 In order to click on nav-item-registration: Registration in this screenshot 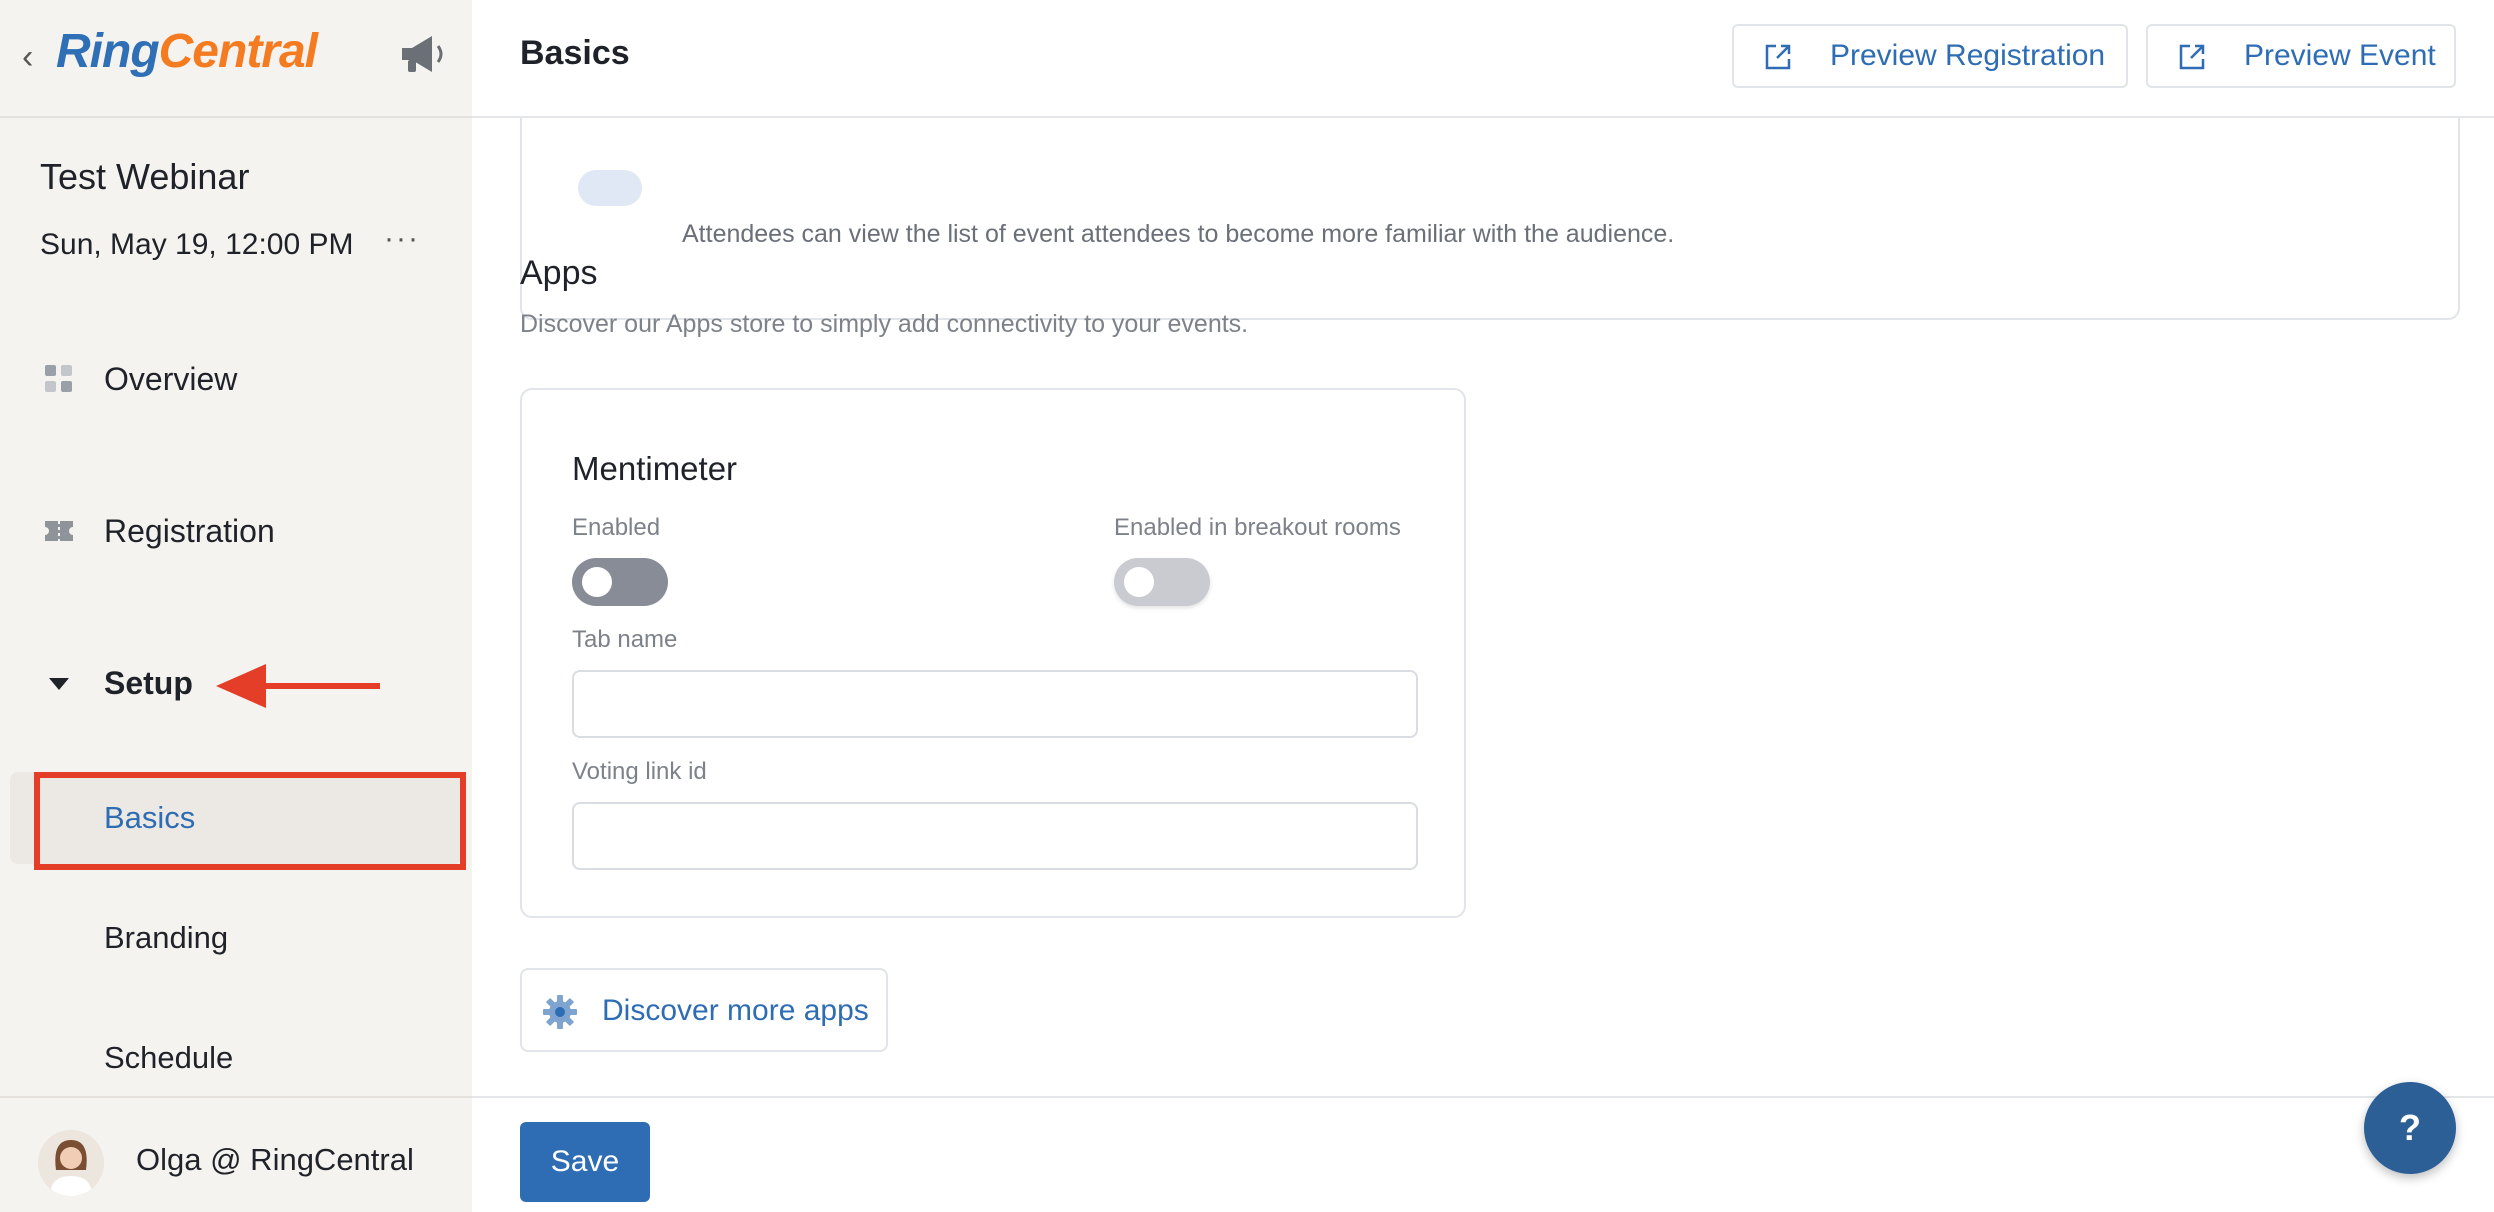, I will do `click(236, 531)`.